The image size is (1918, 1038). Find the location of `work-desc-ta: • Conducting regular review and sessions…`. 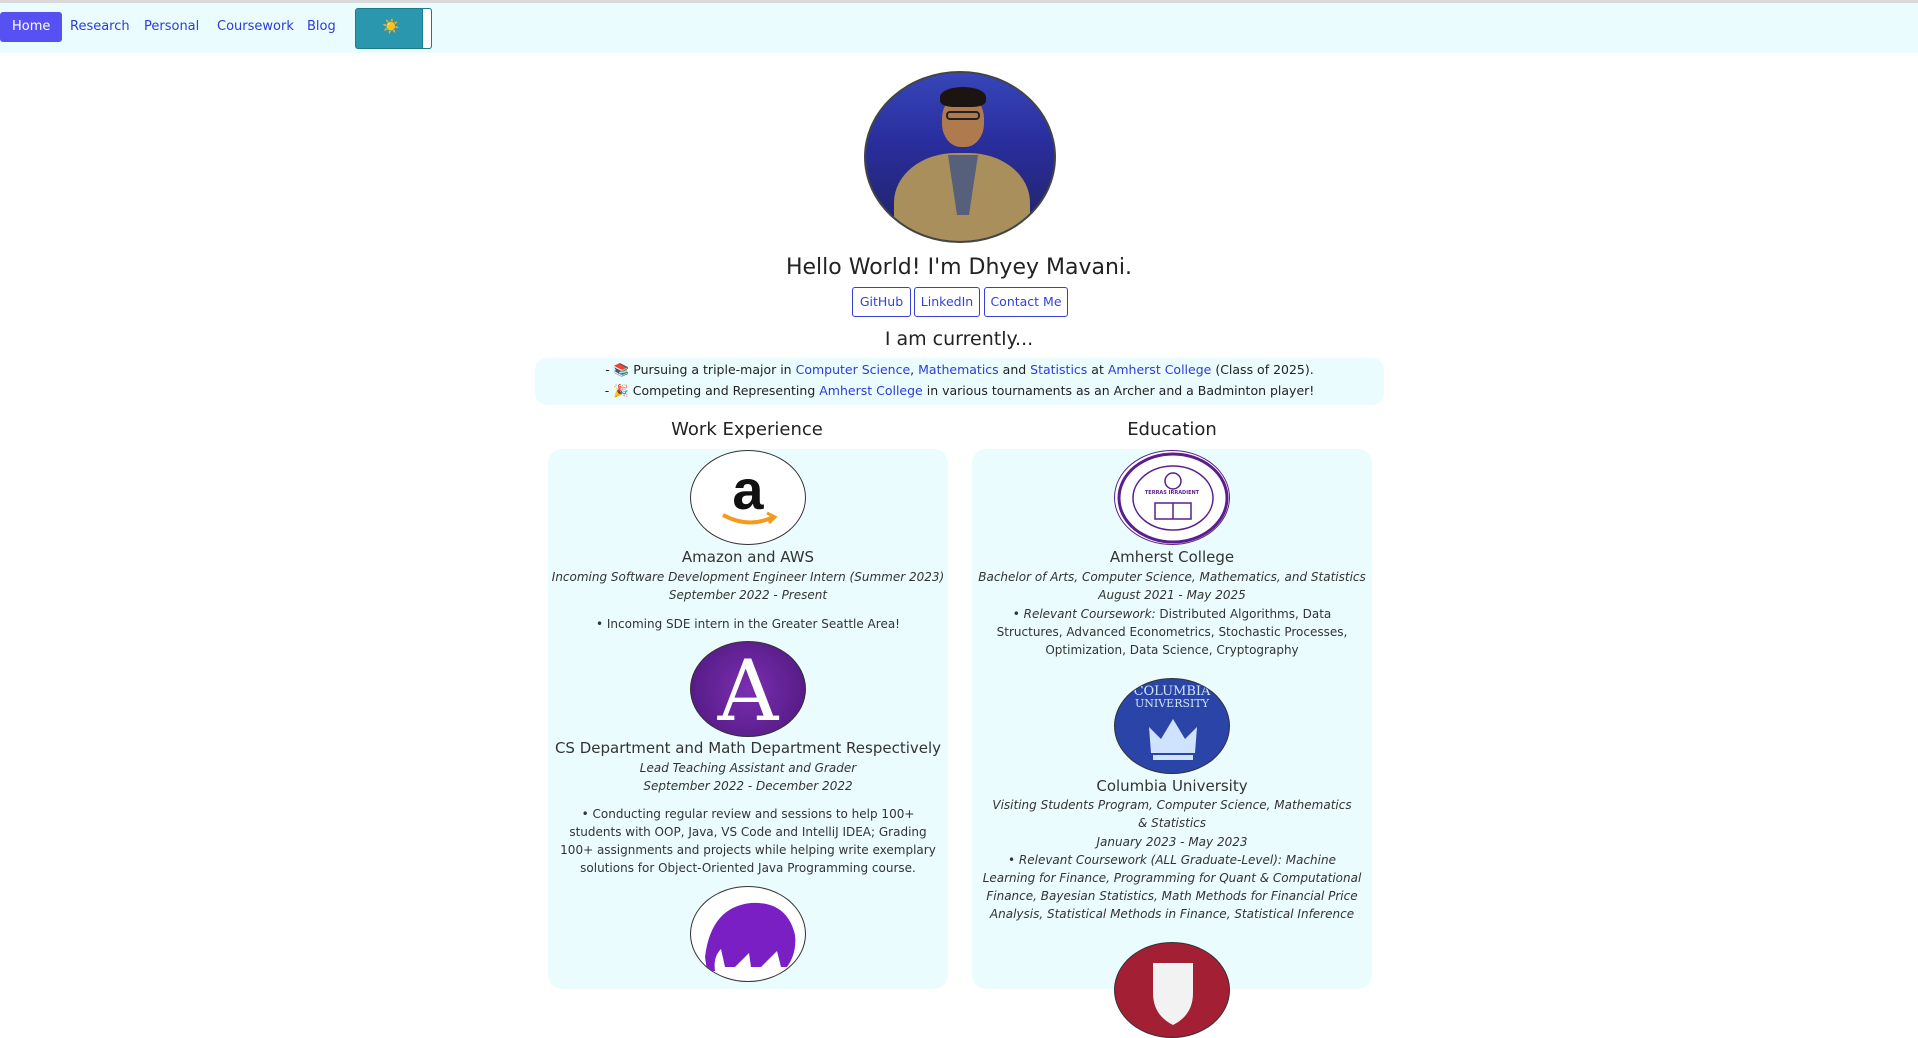

work-desc-ta: • Conducting regular review and sessions… is located at coordinates (748, 841).